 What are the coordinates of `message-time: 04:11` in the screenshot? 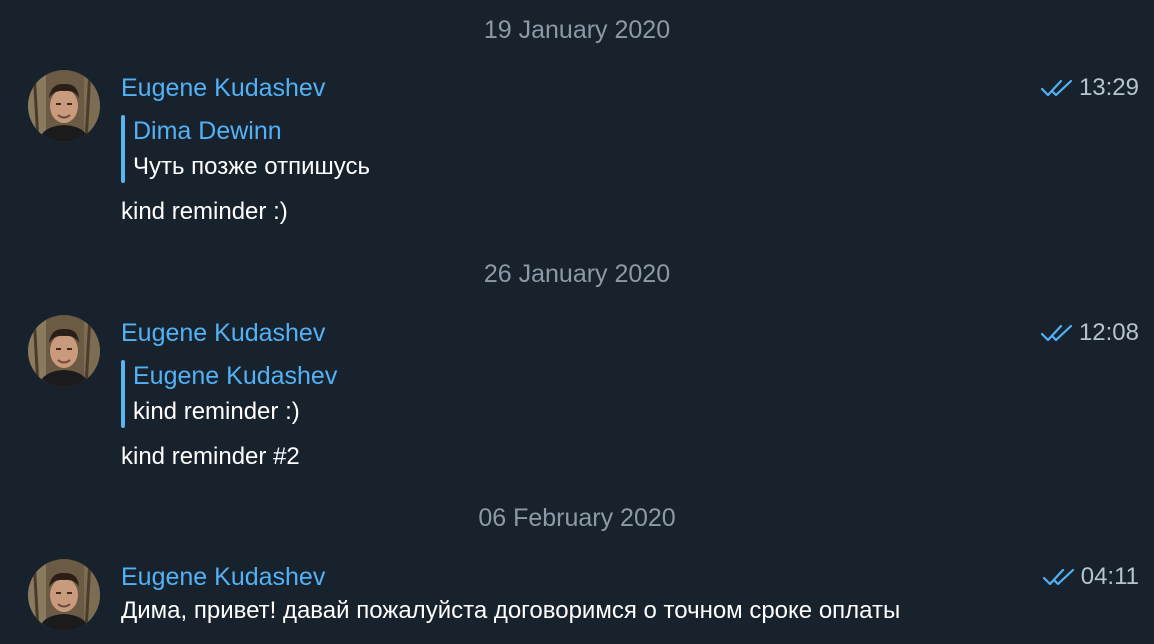 It's located at (1109, 576).